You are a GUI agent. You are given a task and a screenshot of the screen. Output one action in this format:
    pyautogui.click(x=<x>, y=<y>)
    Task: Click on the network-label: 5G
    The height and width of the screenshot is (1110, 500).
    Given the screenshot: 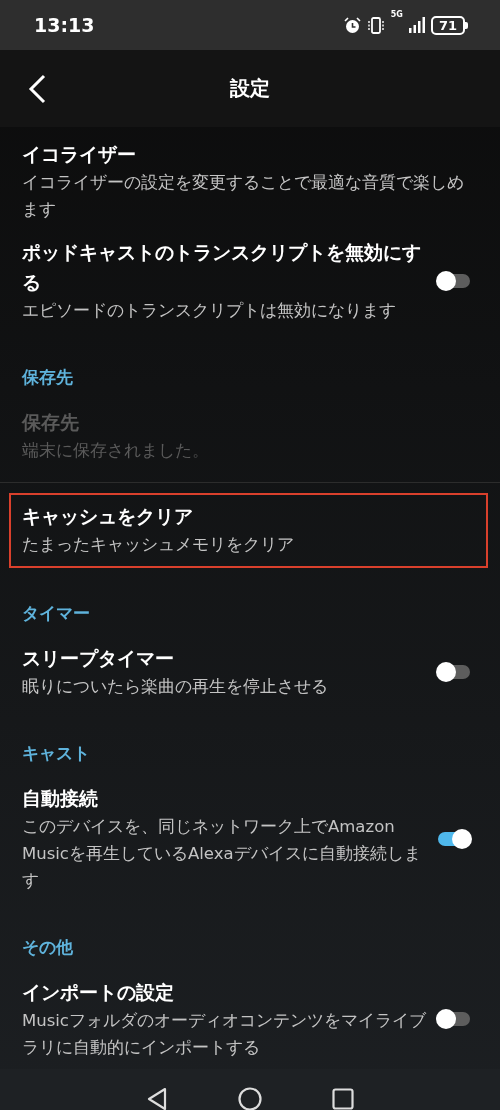 What is the action you would take?
    pyautogui.click(x=396, y=14)
    